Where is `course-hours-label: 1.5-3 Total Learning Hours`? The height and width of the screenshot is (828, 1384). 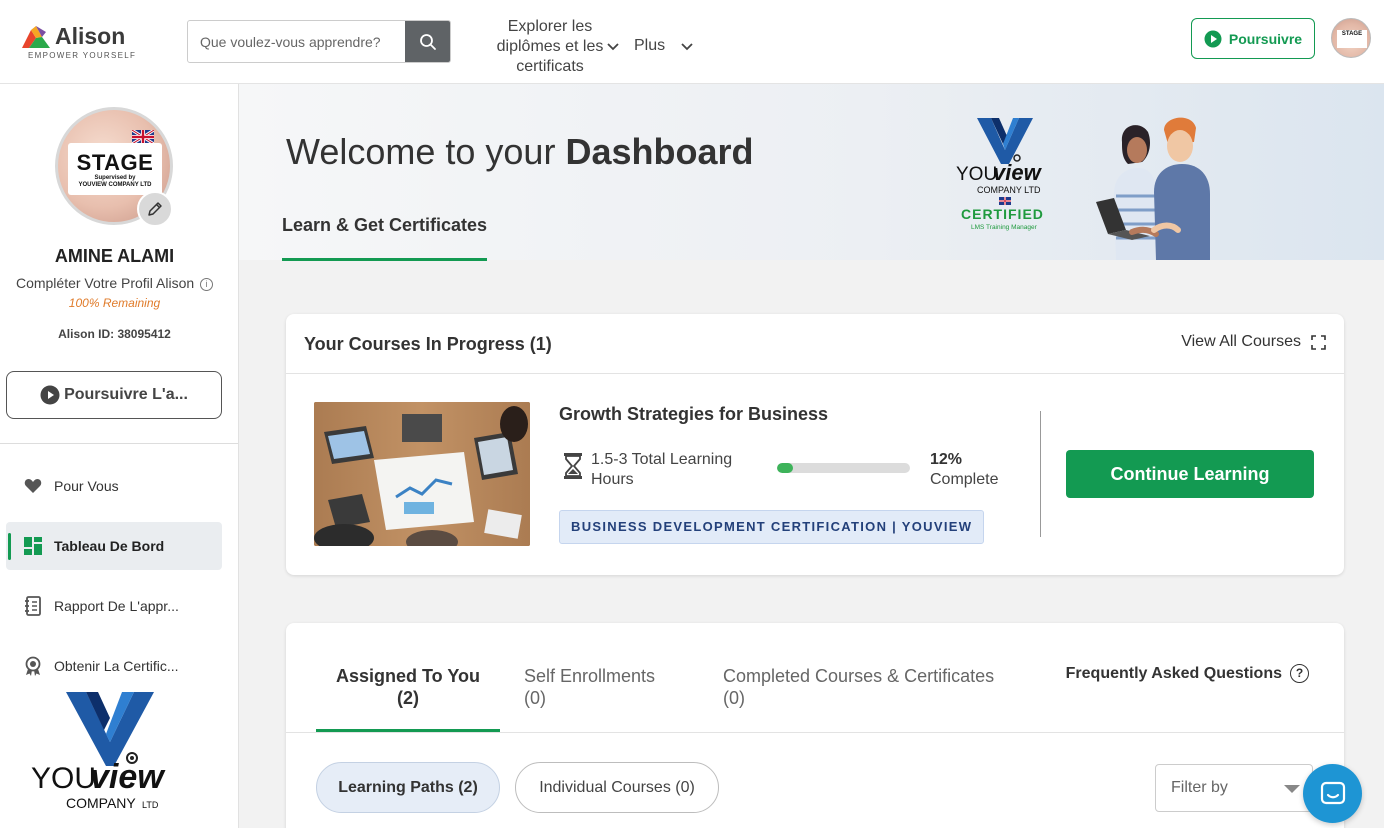
course-hours-label: 1.5-3 Total Learning Hours is located at coordinates (662, 469).